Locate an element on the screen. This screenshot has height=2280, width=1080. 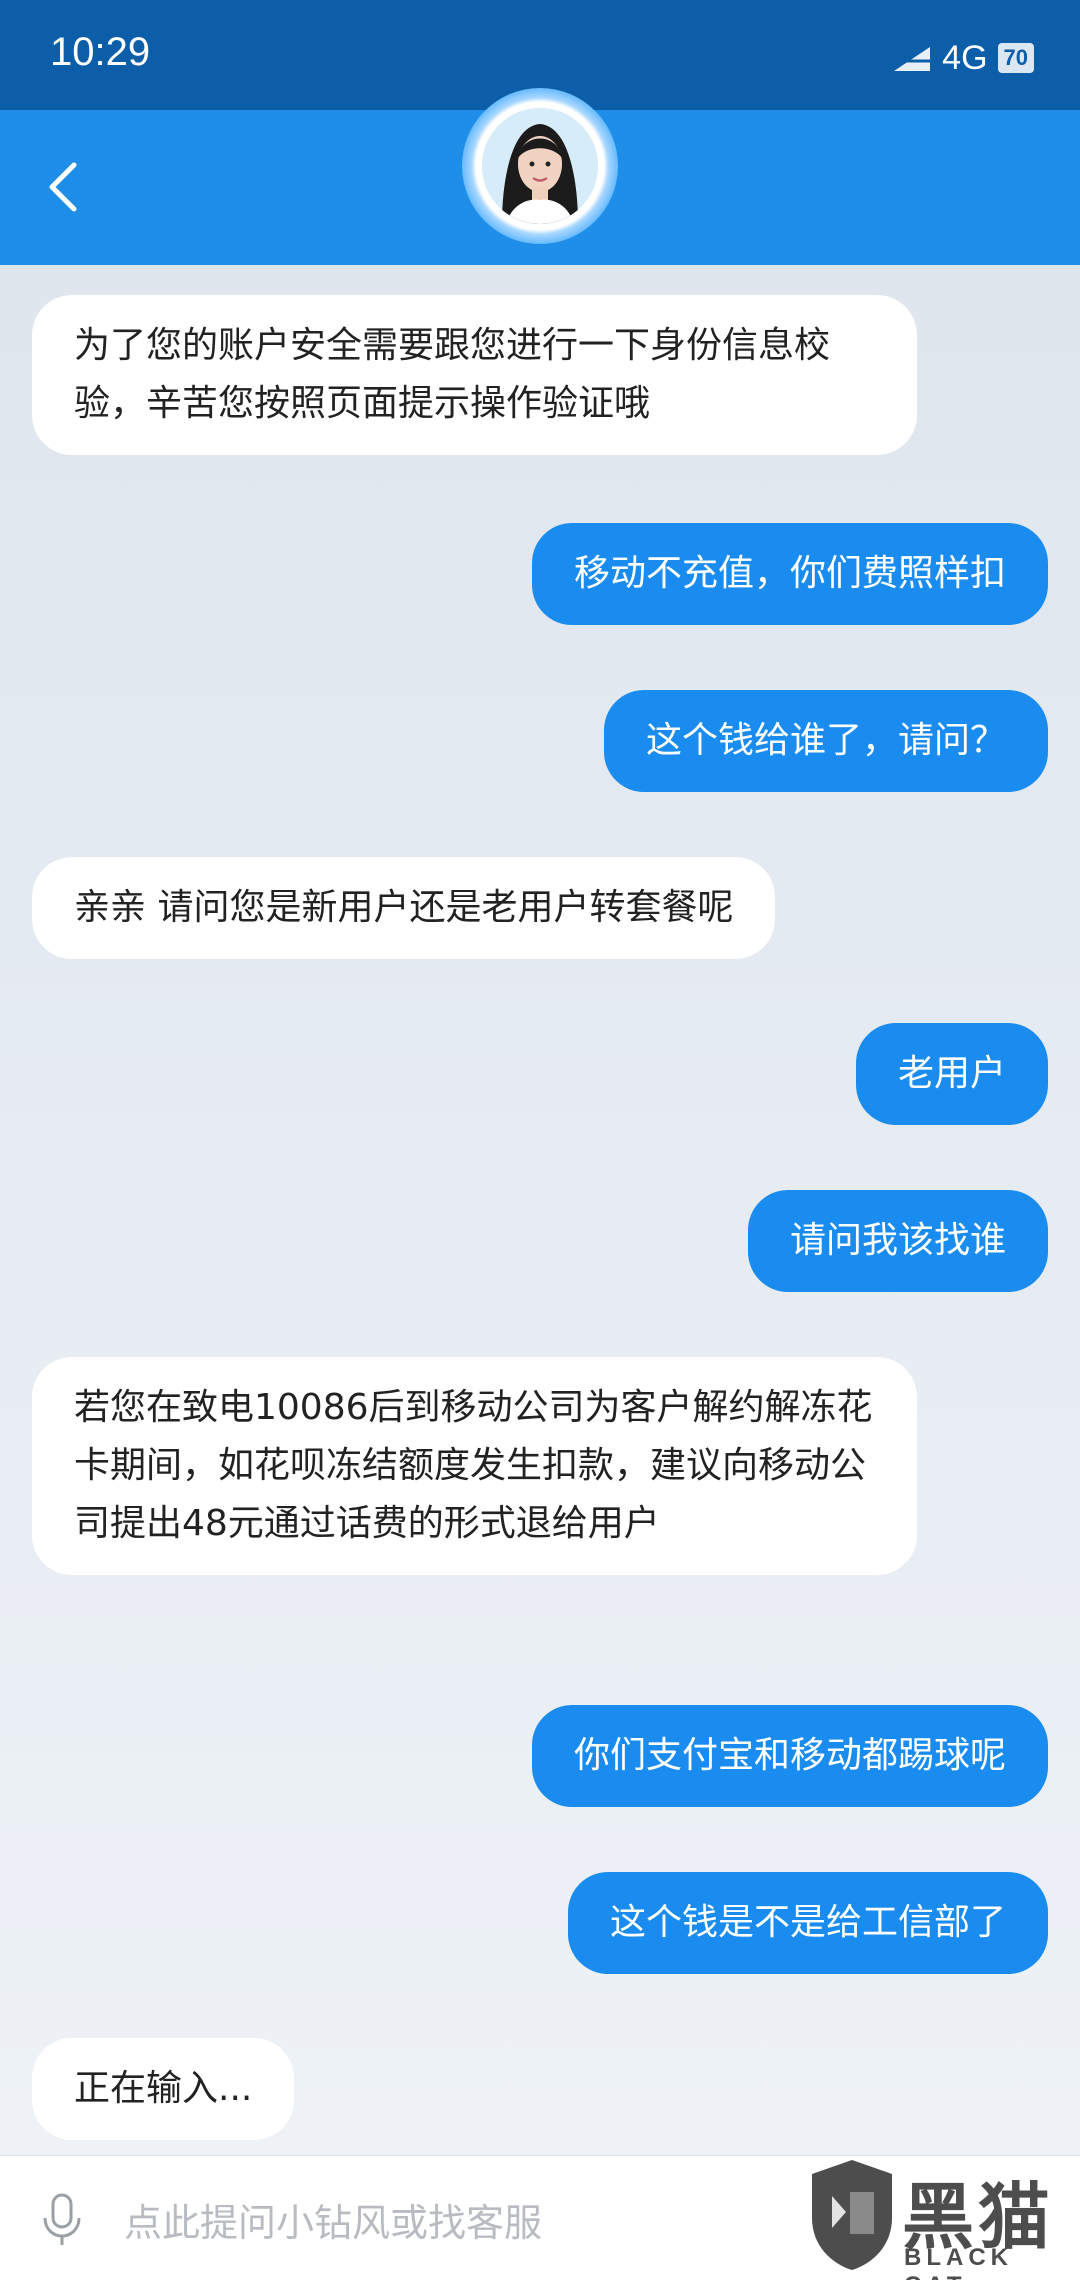
chevron-left-icon is located at coordinates (63, 187).